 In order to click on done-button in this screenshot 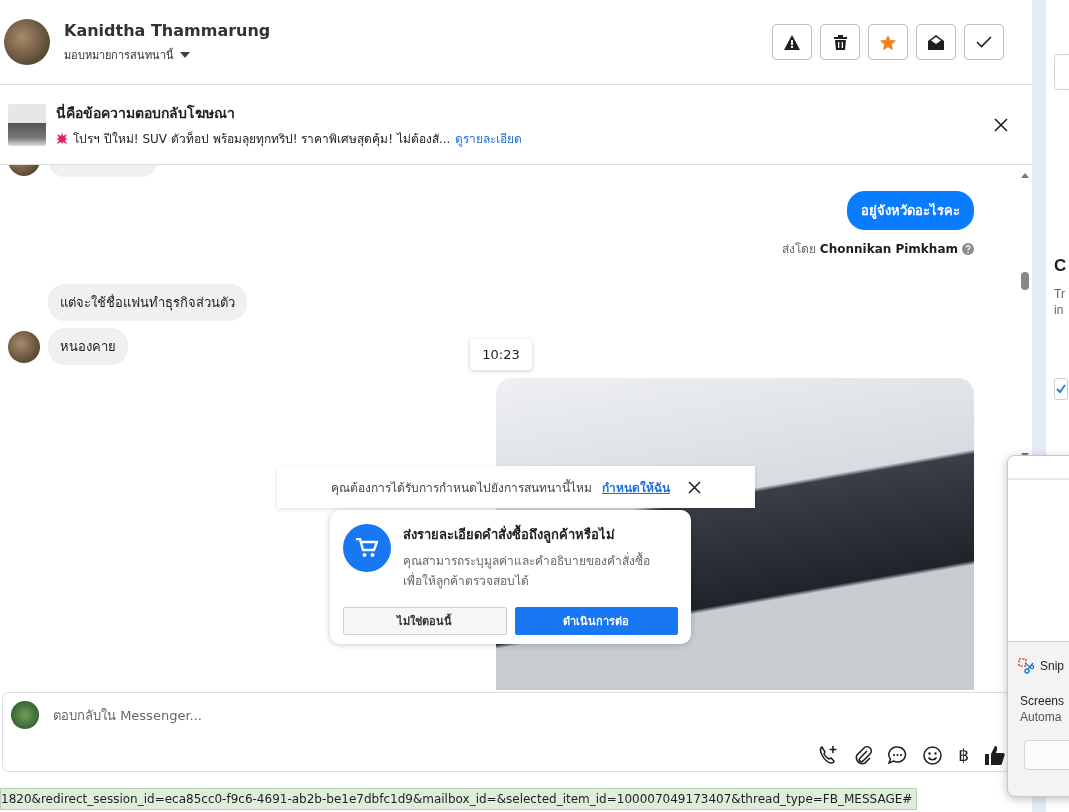, I will do `click(984, 42)`.